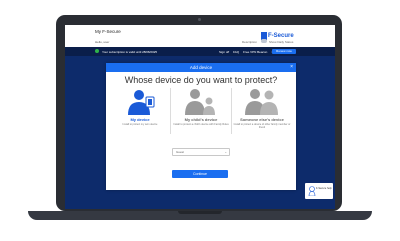 The image size is (400, 241). What do you see at coordinates (281, 42) in the screenshot?
I see `toggle-label: Show Daily Status` at bounding box center [281, 42].